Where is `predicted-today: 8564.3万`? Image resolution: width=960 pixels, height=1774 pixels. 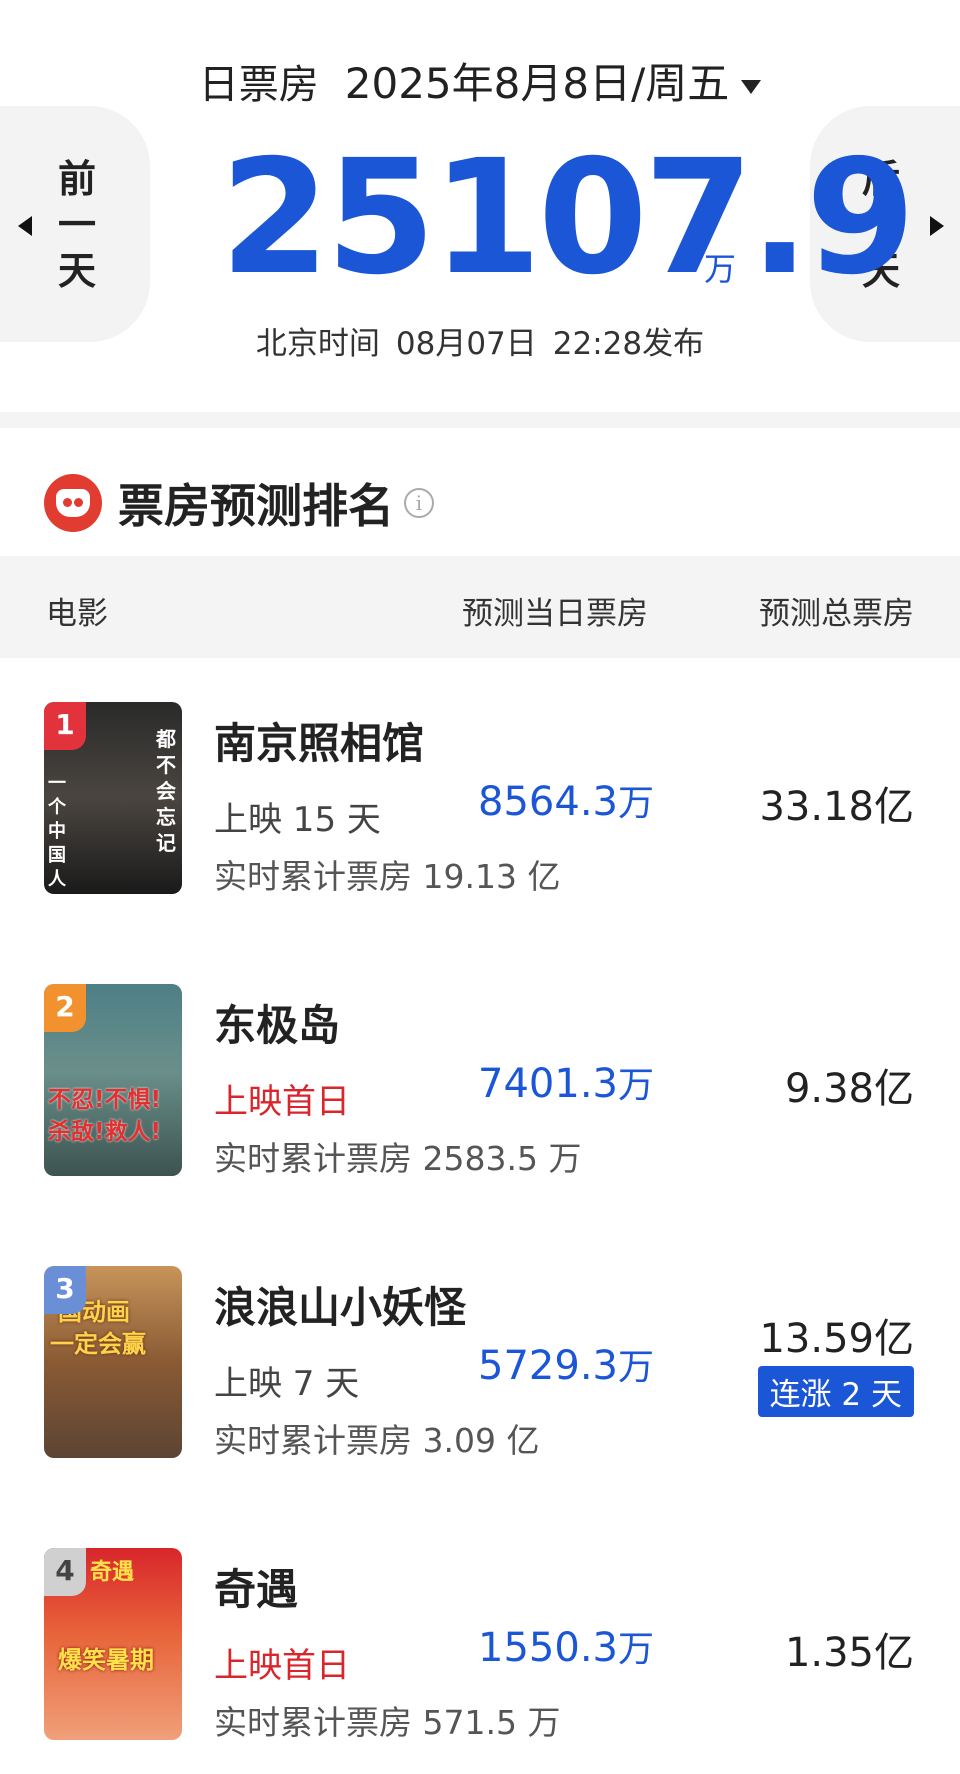
predicted-today: 8564.3万 is located at coordinates (566, 800).